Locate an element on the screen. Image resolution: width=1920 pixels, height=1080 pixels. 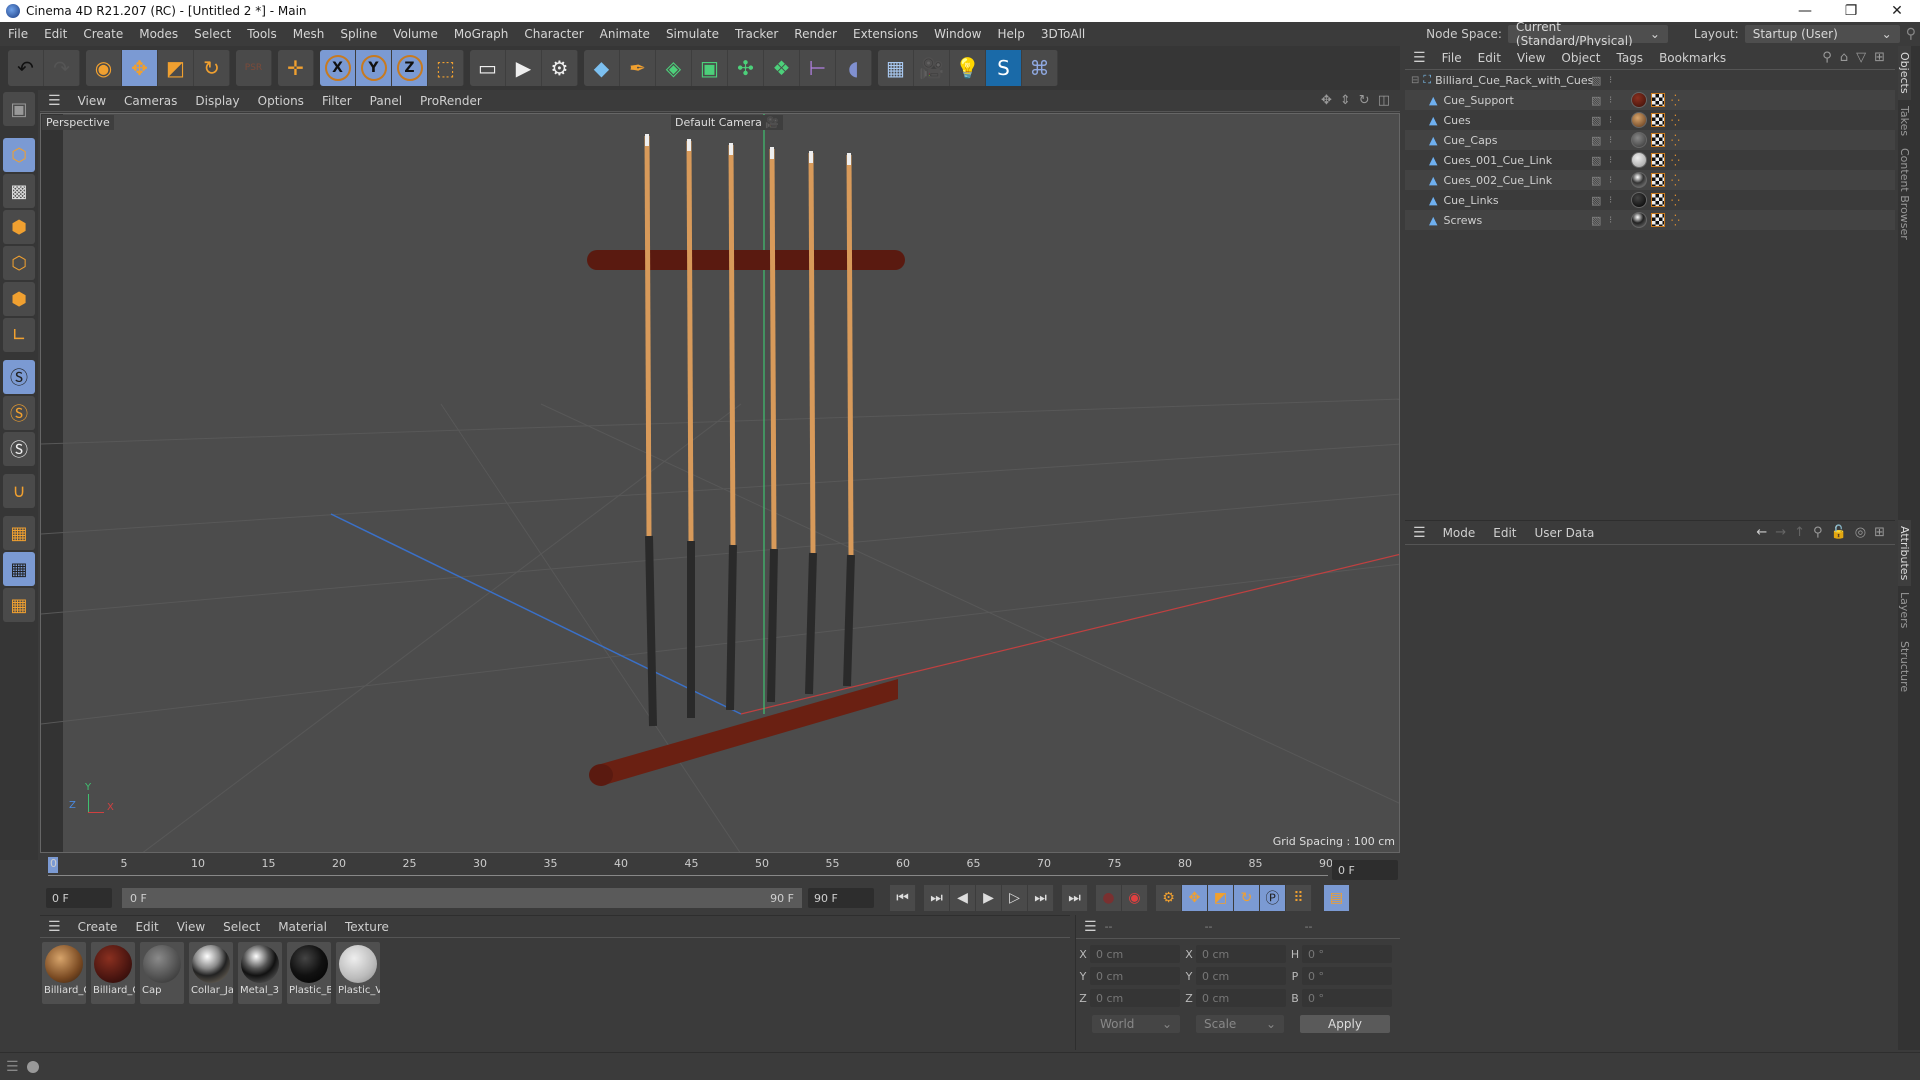
viewport-menu-panel: Panel is located at coordinates (386, 101).